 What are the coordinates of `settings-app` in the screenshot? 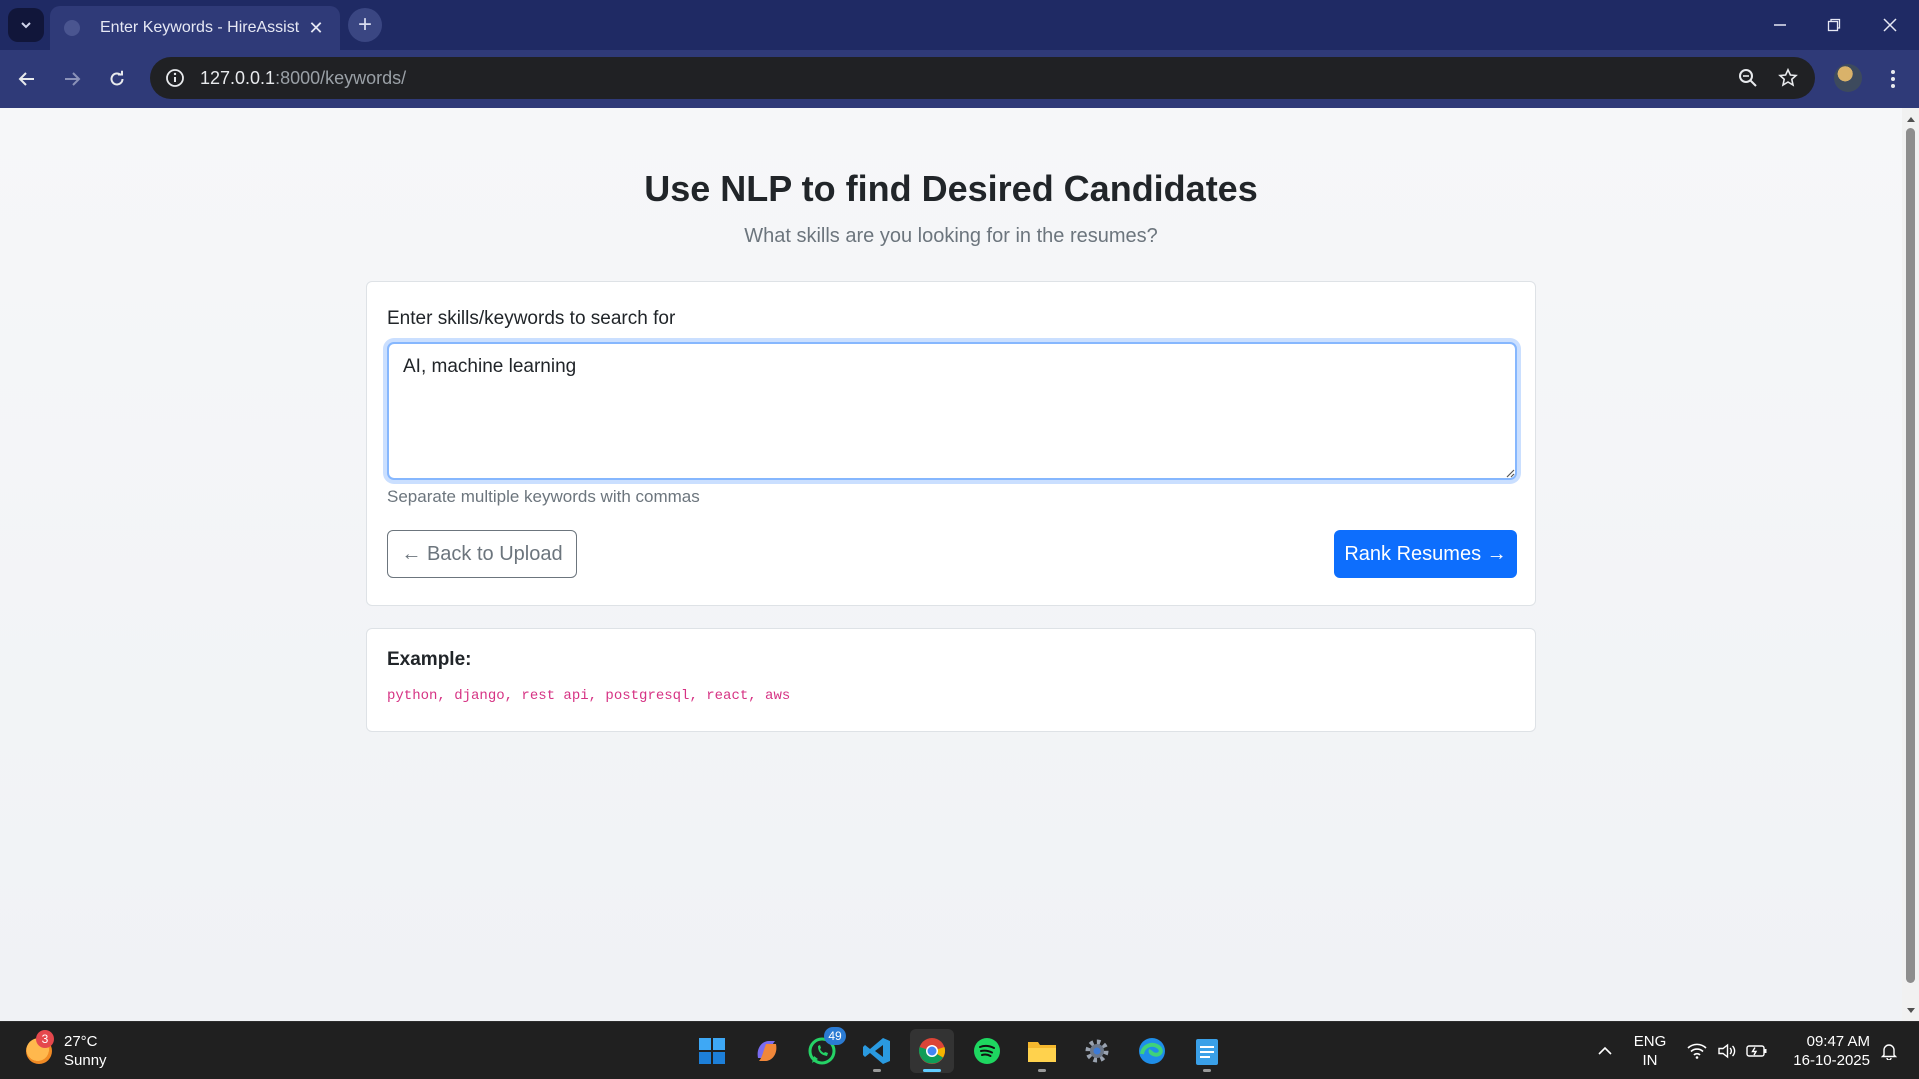 It's located at (1097, 1051).